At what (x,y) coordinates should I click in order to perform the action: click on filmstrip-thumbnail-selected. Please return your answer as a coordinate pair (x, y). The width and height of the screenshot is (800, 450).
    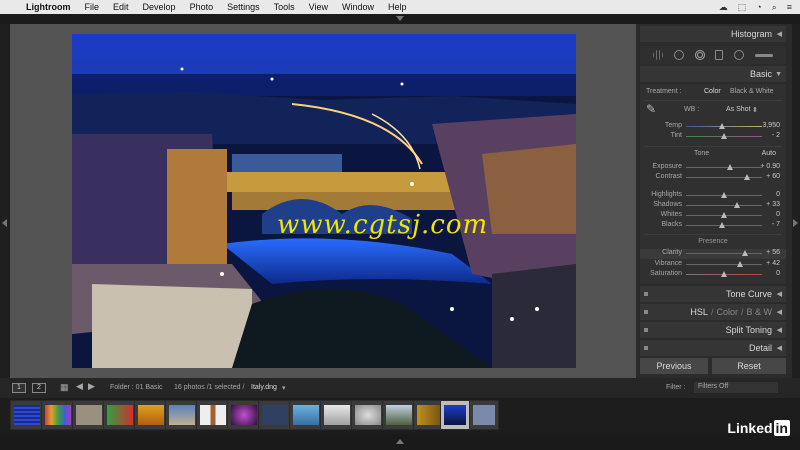
    Looking at the image, I should click on (455, 415).